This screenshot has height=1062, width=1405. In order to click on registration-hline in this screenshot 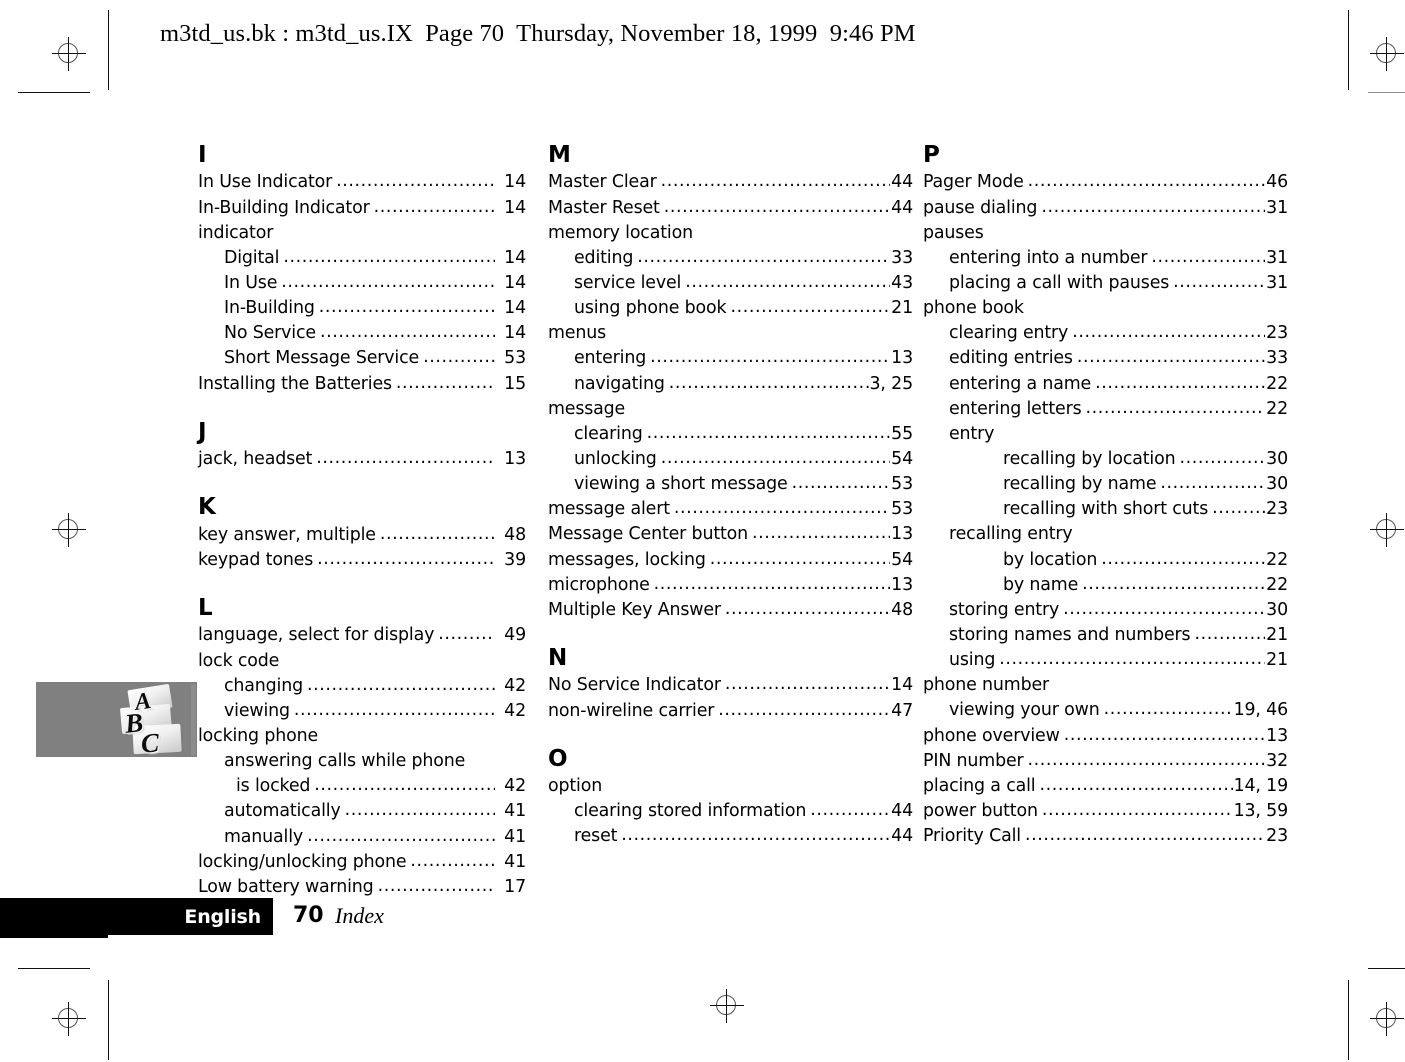, I will do `click(727, 1005)`.